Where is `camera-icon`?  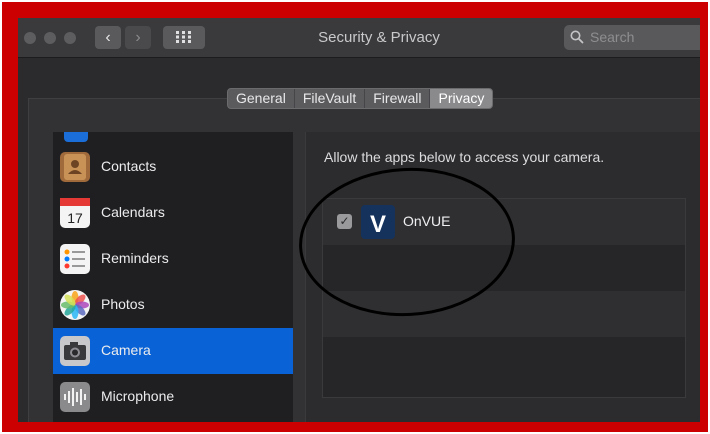
camera-icon is located at coordinates (75, 351).